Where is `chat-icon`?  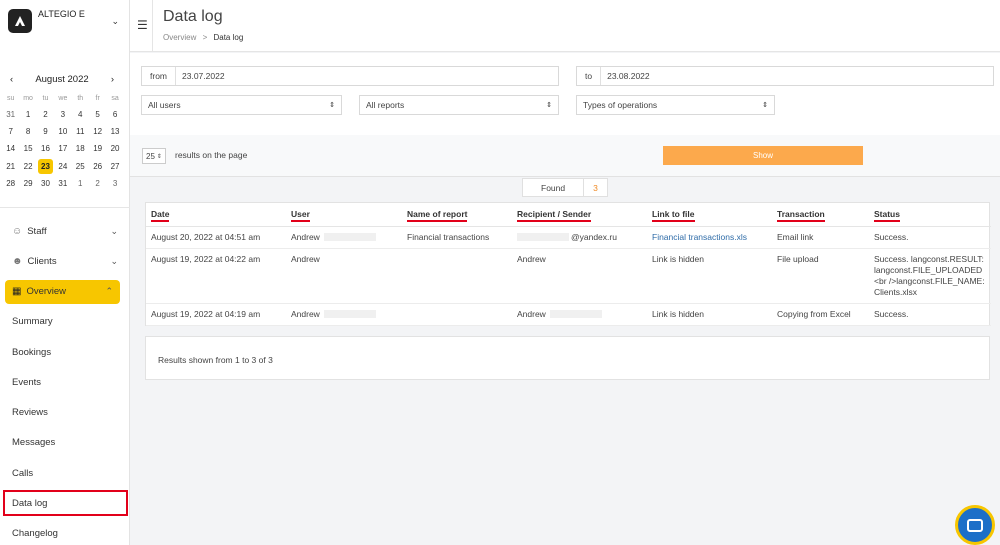 chat-icon is located at coordinates (975, 525).